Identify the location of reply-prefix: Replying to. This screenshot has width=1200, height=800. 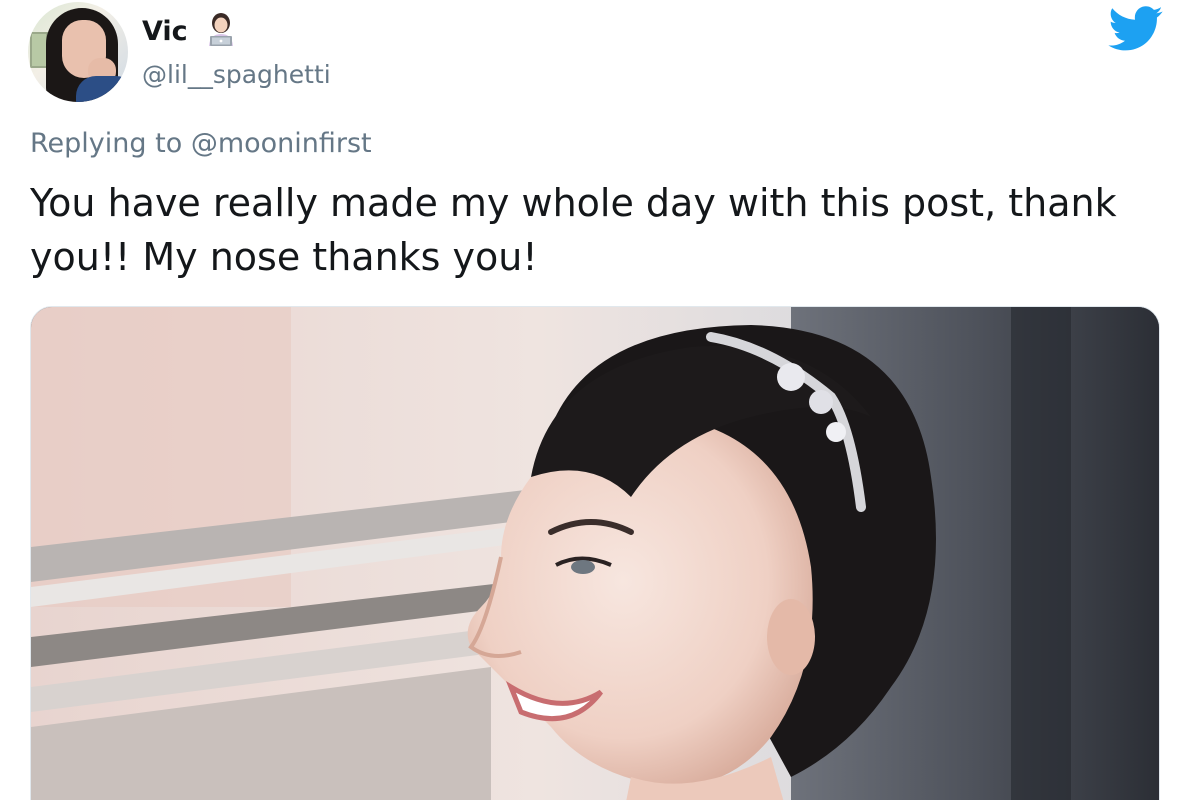
(106, 143).